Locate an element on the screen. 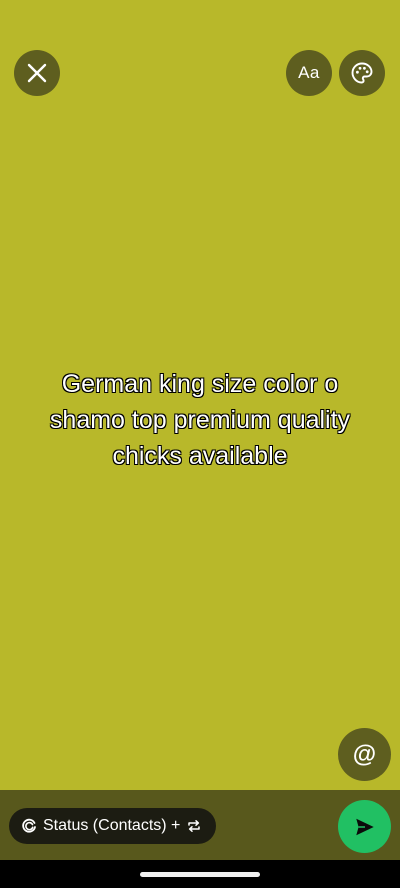 The image size is (400, 888). bottom-bar: Status (Contacts) + is located at coordinates (200, 825).